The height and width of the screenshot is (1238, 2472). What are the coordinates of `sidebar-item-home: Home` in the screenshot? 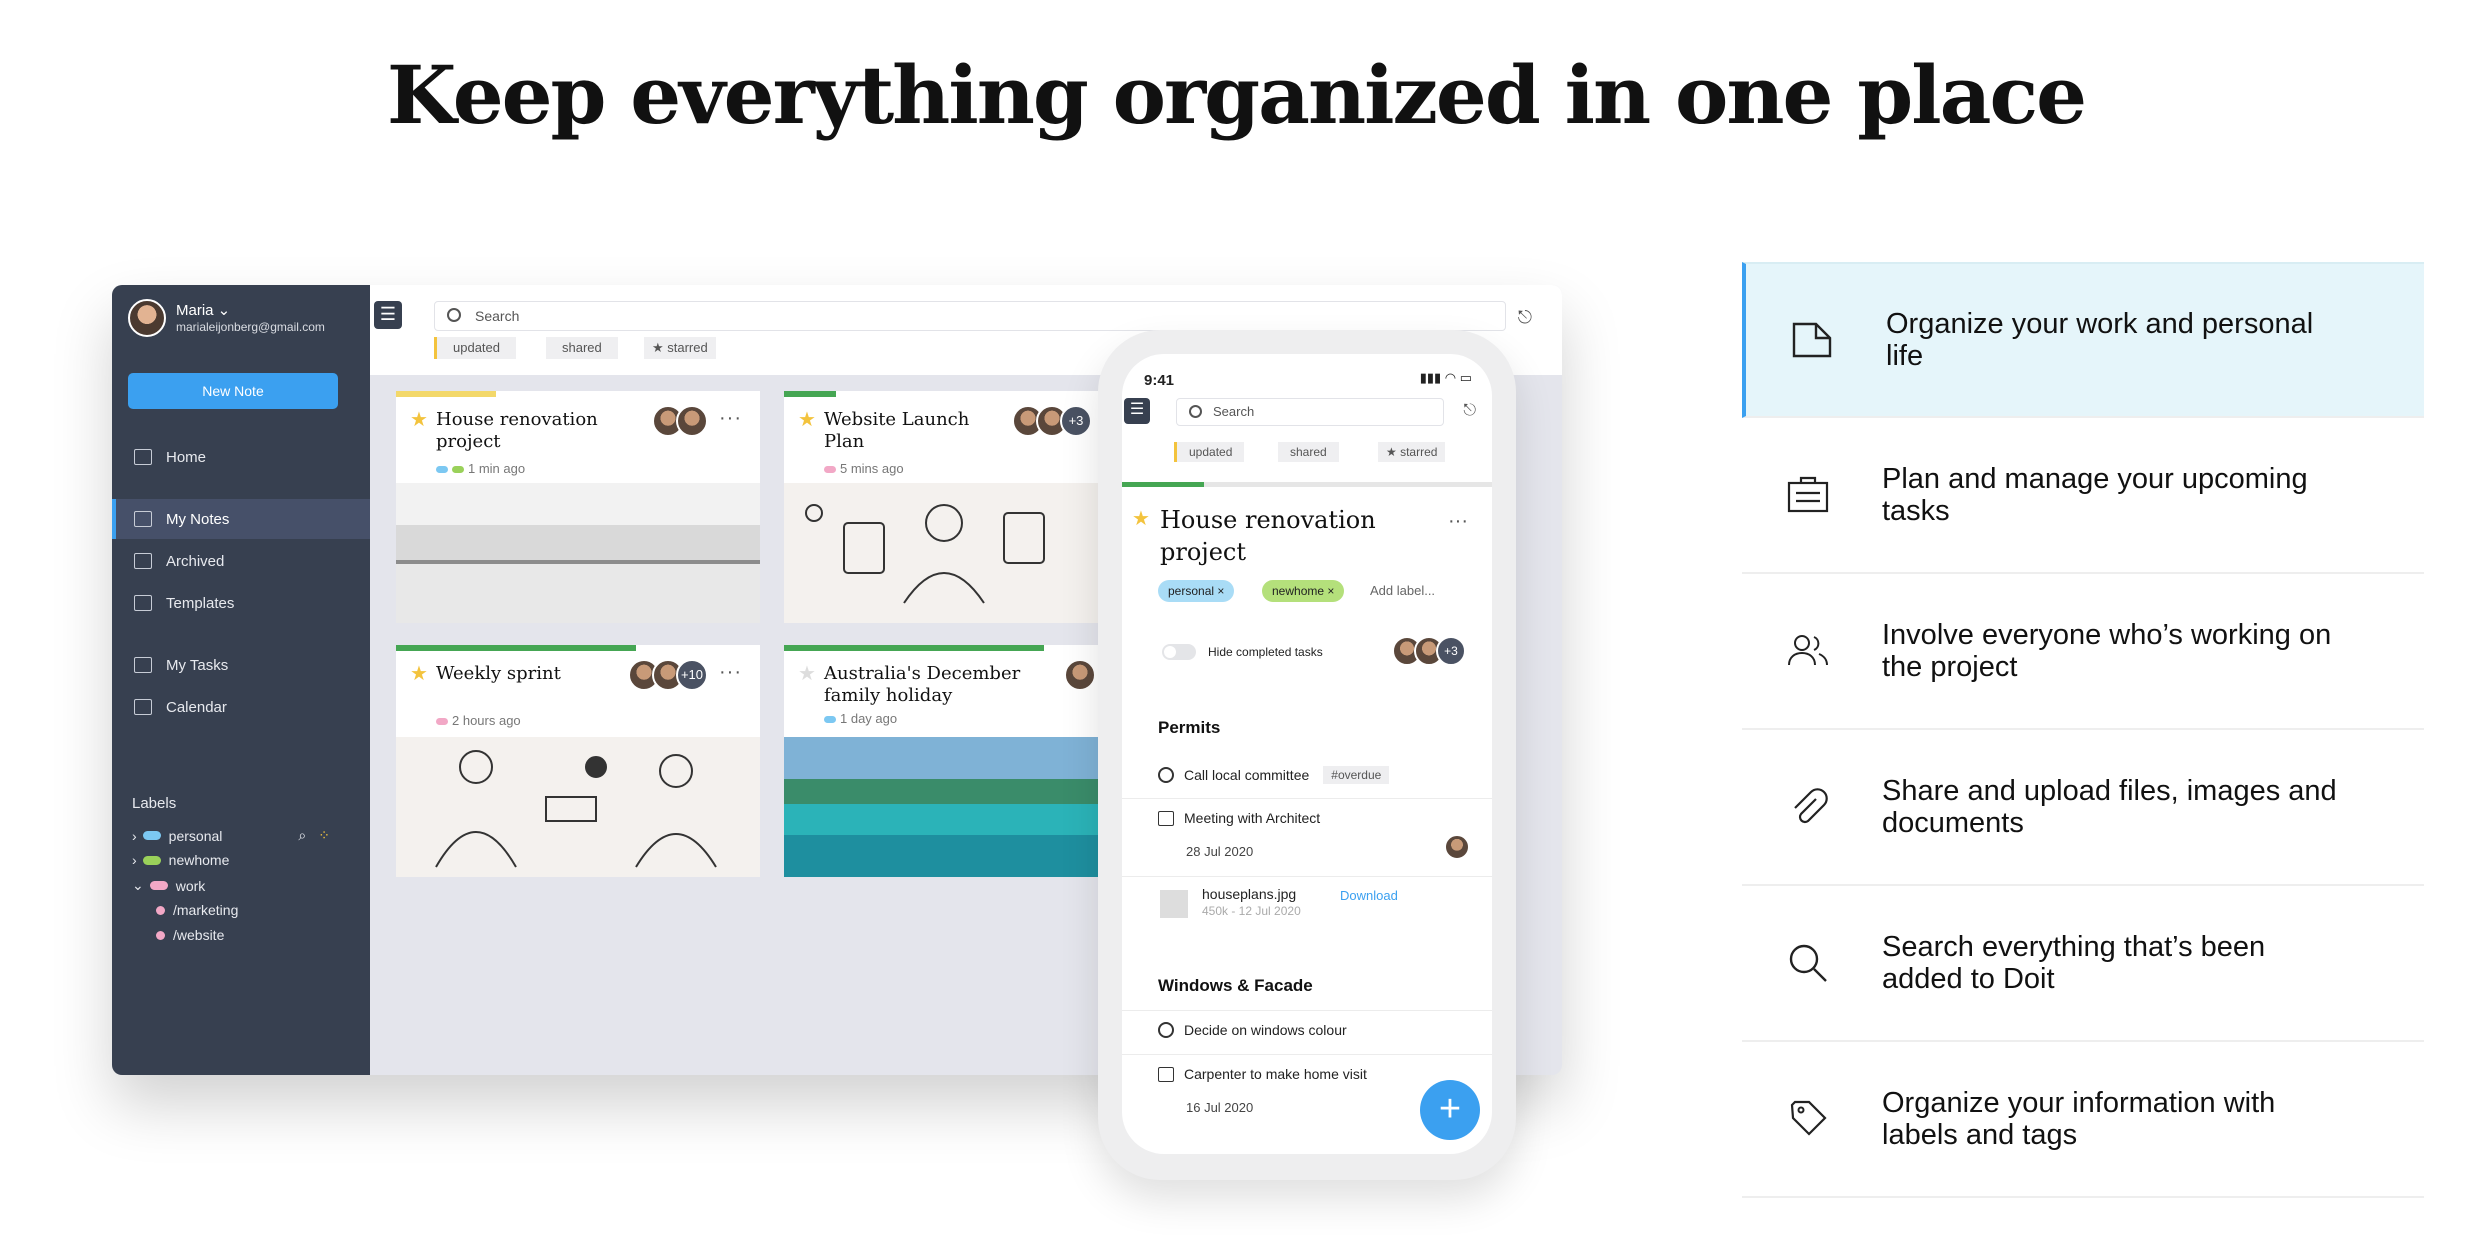 It's located at (241, 457).